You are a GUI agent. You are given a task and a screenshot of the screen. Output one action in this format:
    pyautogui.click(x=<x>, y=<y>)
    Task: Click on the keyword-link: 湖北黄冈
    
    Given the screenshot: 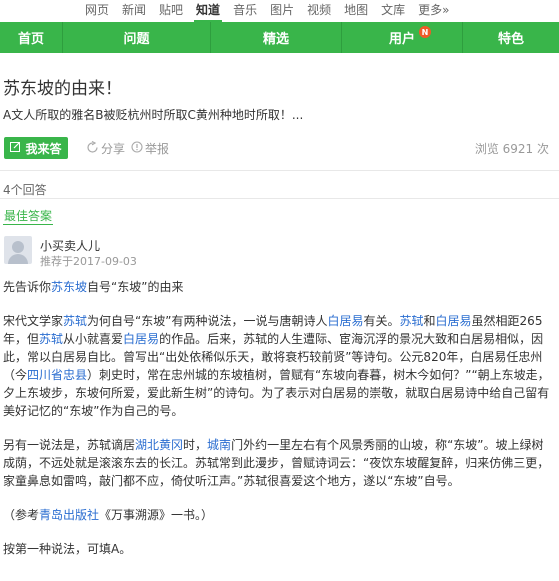 What is the action you would take?
    pyautogui.click(x=159, y=445)
    